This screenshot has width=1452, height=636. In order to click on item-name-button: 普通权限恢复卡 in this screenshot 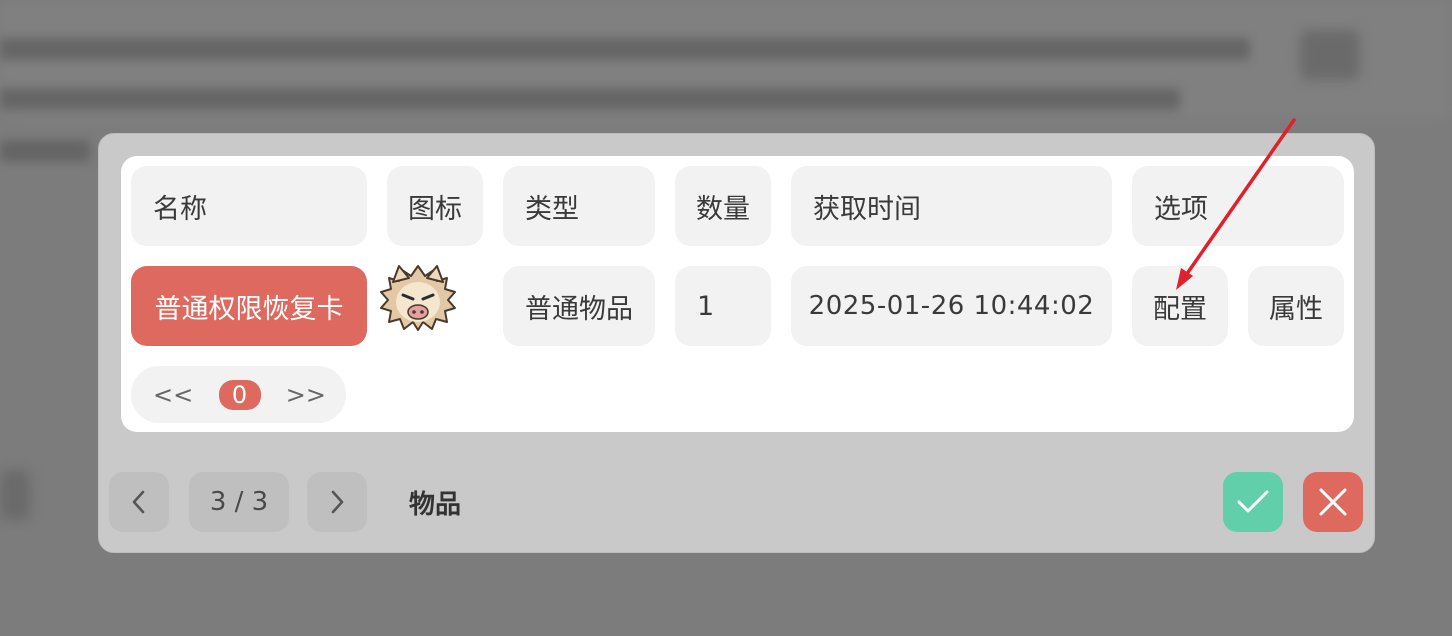, I will do `click(249, 306)`.